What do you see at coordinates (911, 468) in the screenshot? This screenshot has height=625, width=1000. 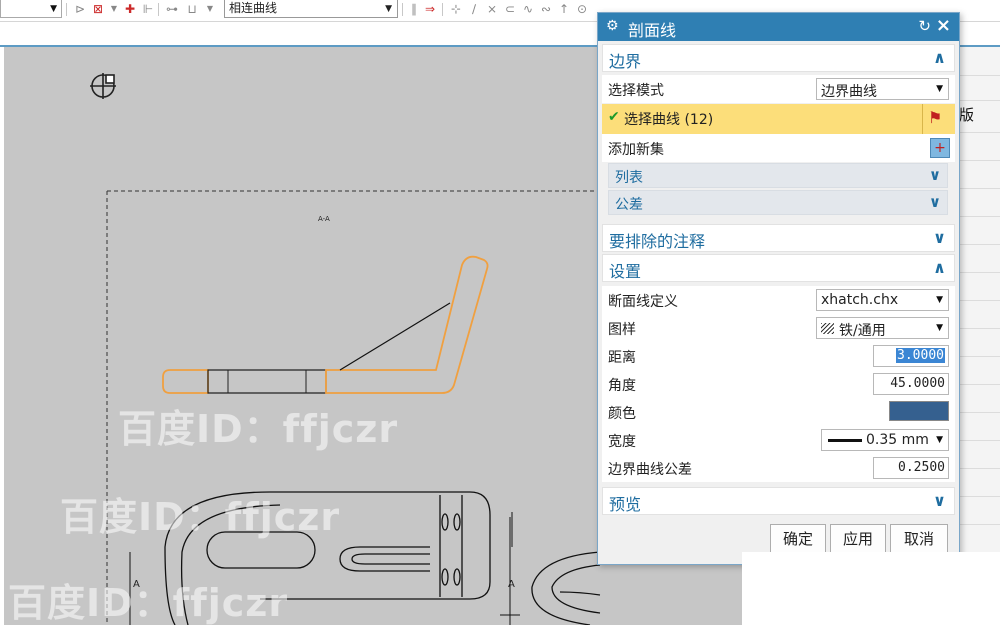 I see `boundary-tolerance-input: 0.2500` at bounding box center [911, 468].